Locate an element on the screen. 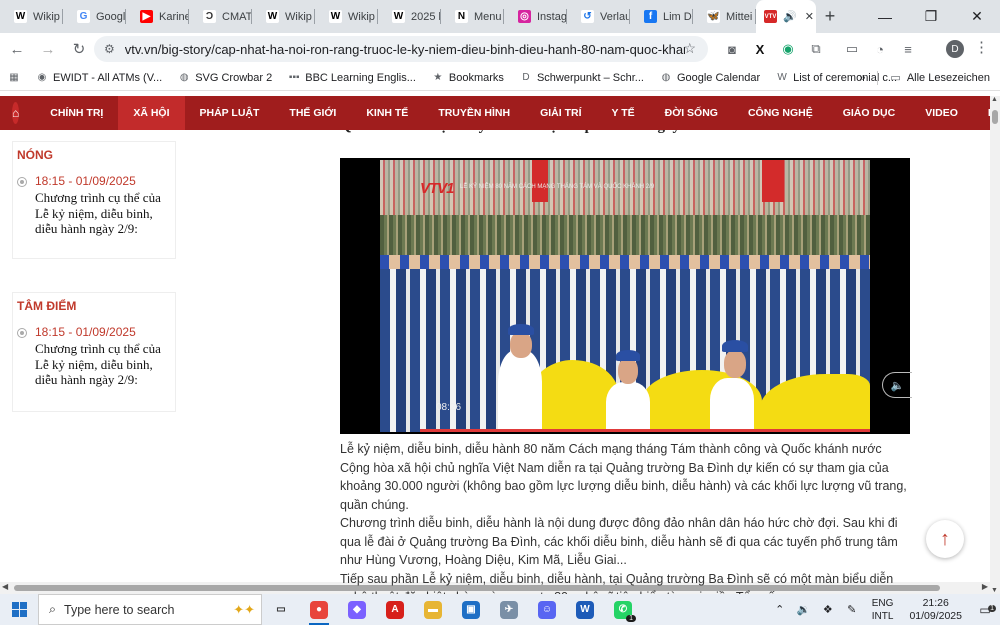 This screenshot has height=625, width=1000. profile-avatar: D is located at coordinates (955, 49).